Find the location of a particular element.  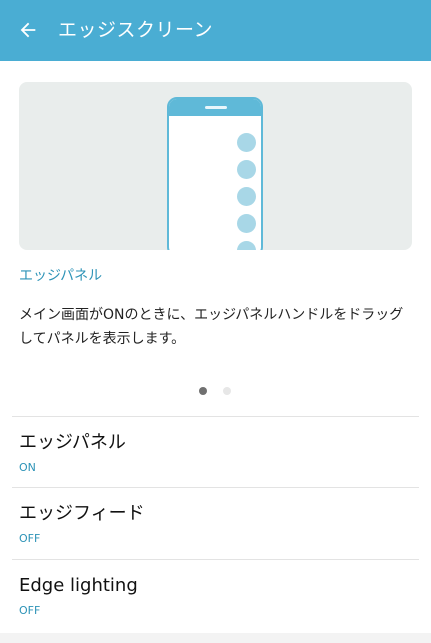

setting-edge-panel: エッジパネル ON is located at coordinates (215, 465).